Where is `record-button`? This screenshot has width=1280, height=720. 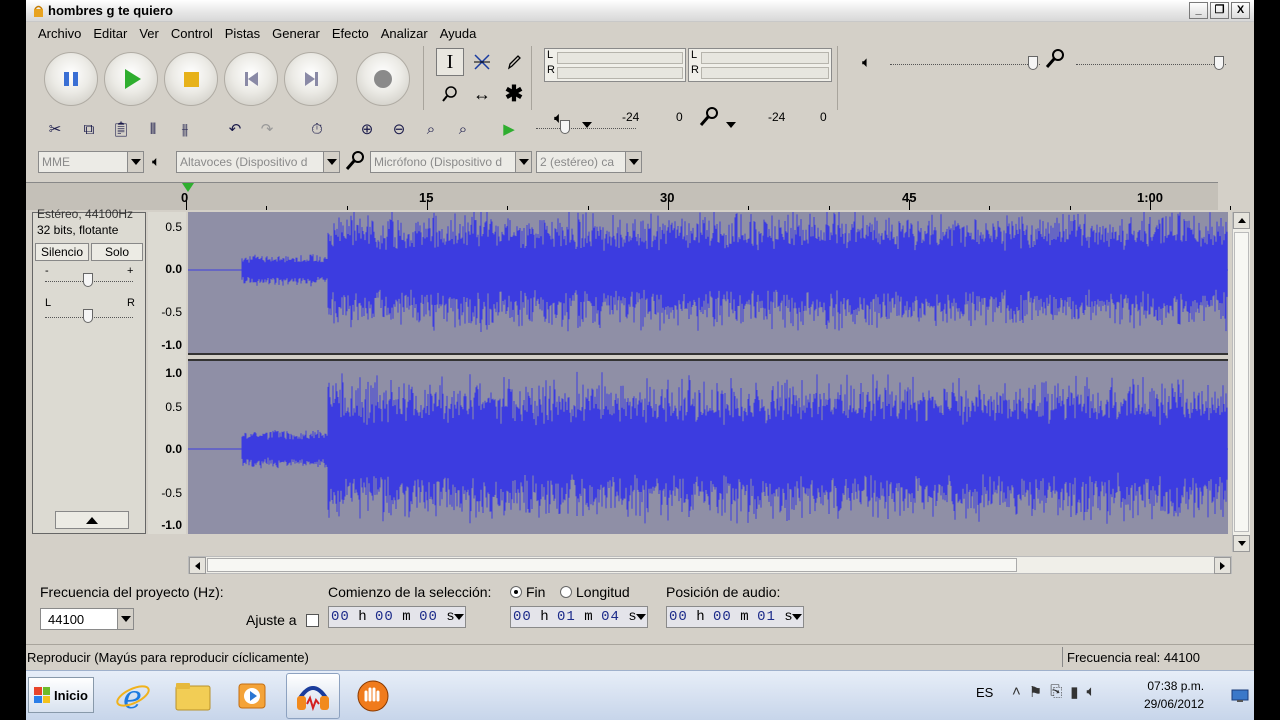
record-button is located at coordinates (383, 79).